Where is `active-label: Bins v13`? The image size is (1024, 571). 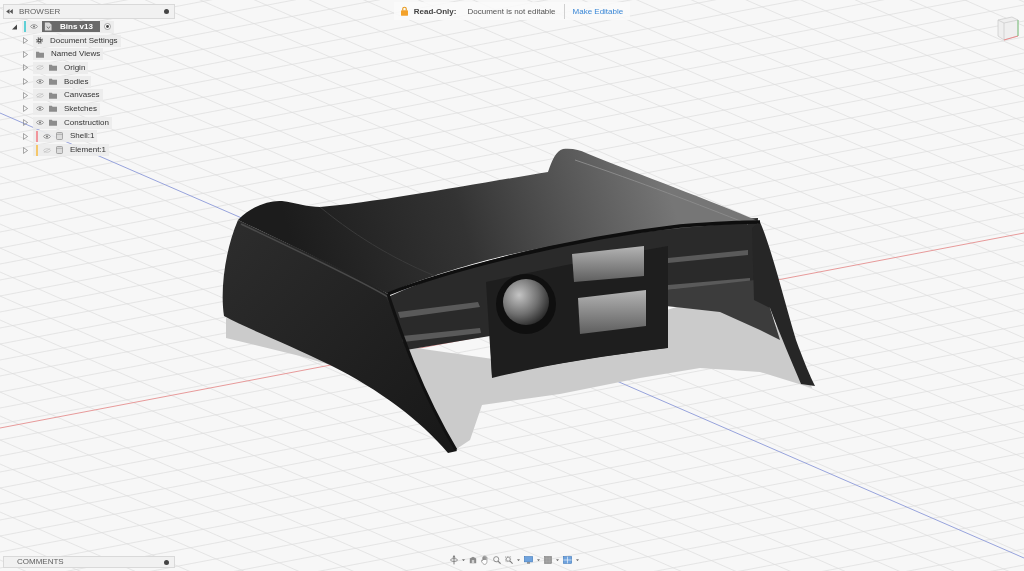
active-label: Bins v13 is located at coordinates (71, 27).